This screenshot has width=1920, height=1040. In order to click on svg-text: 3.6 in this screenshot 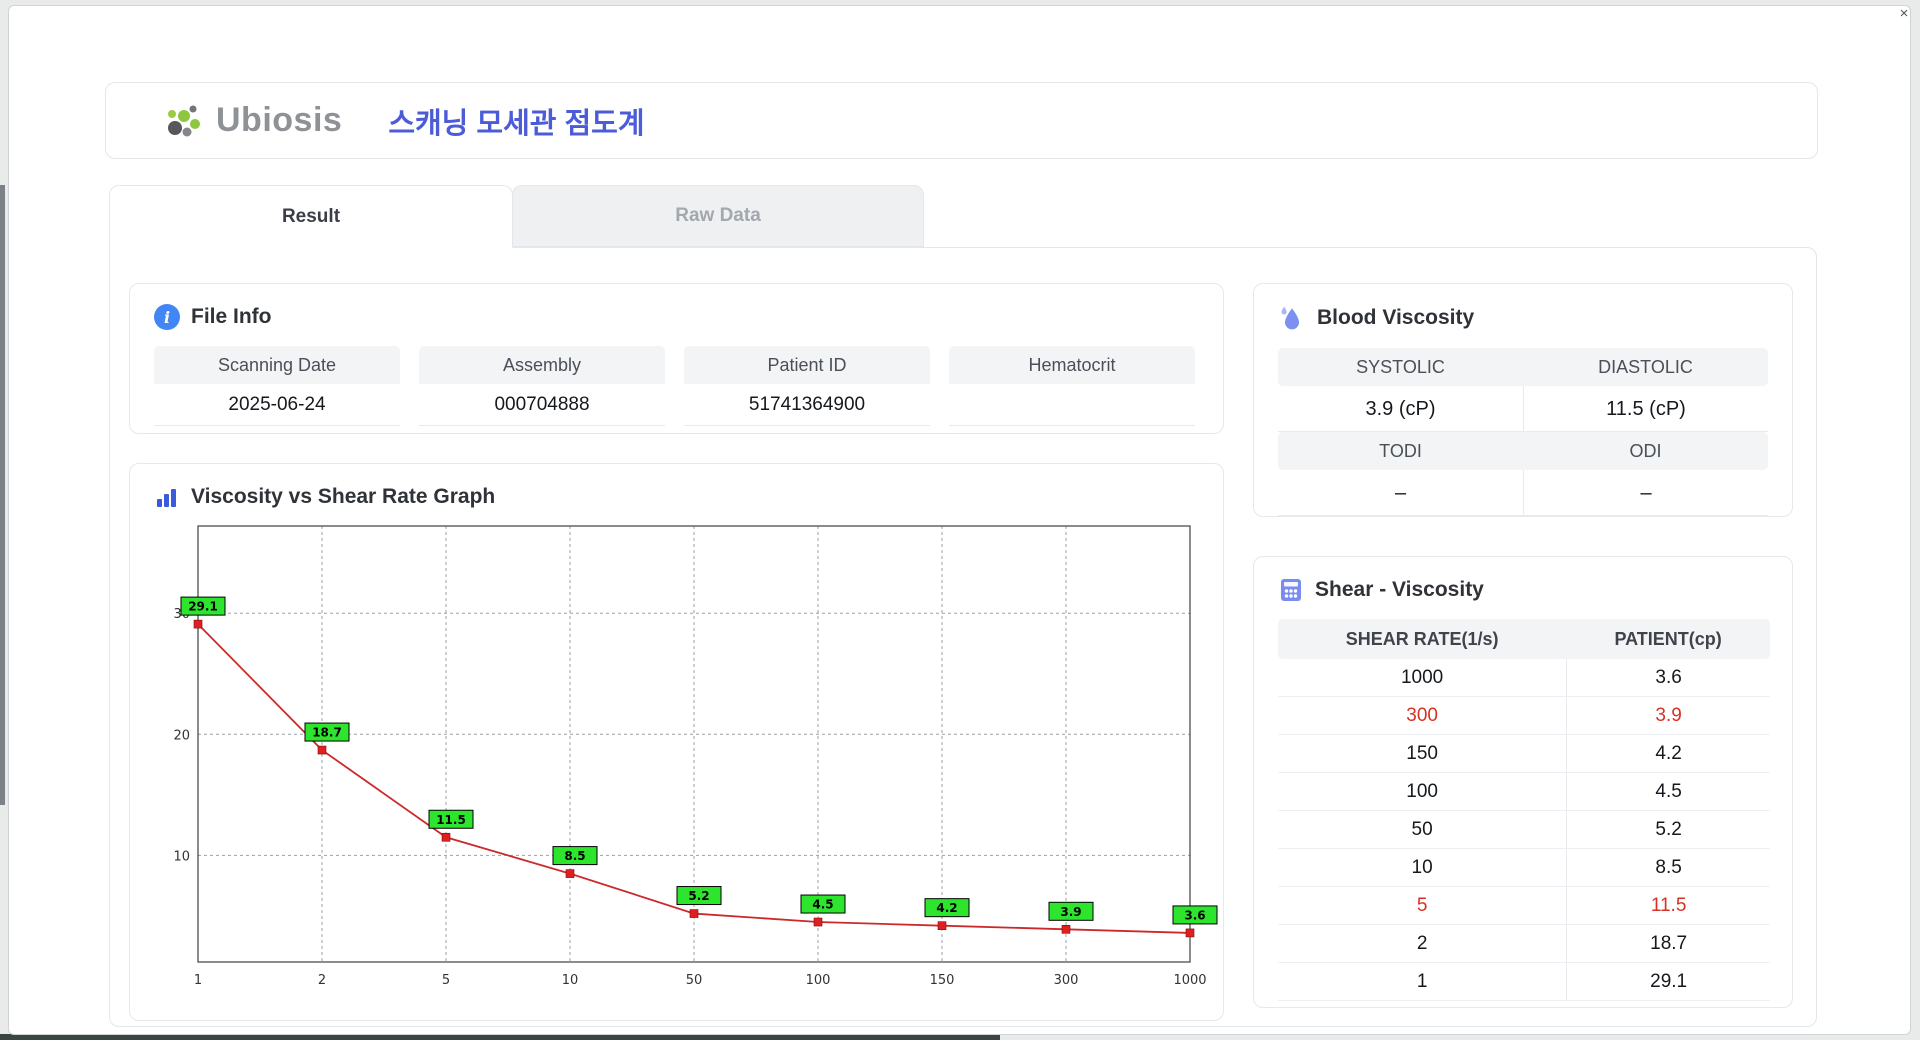, I will do `click(1194, 915)`.